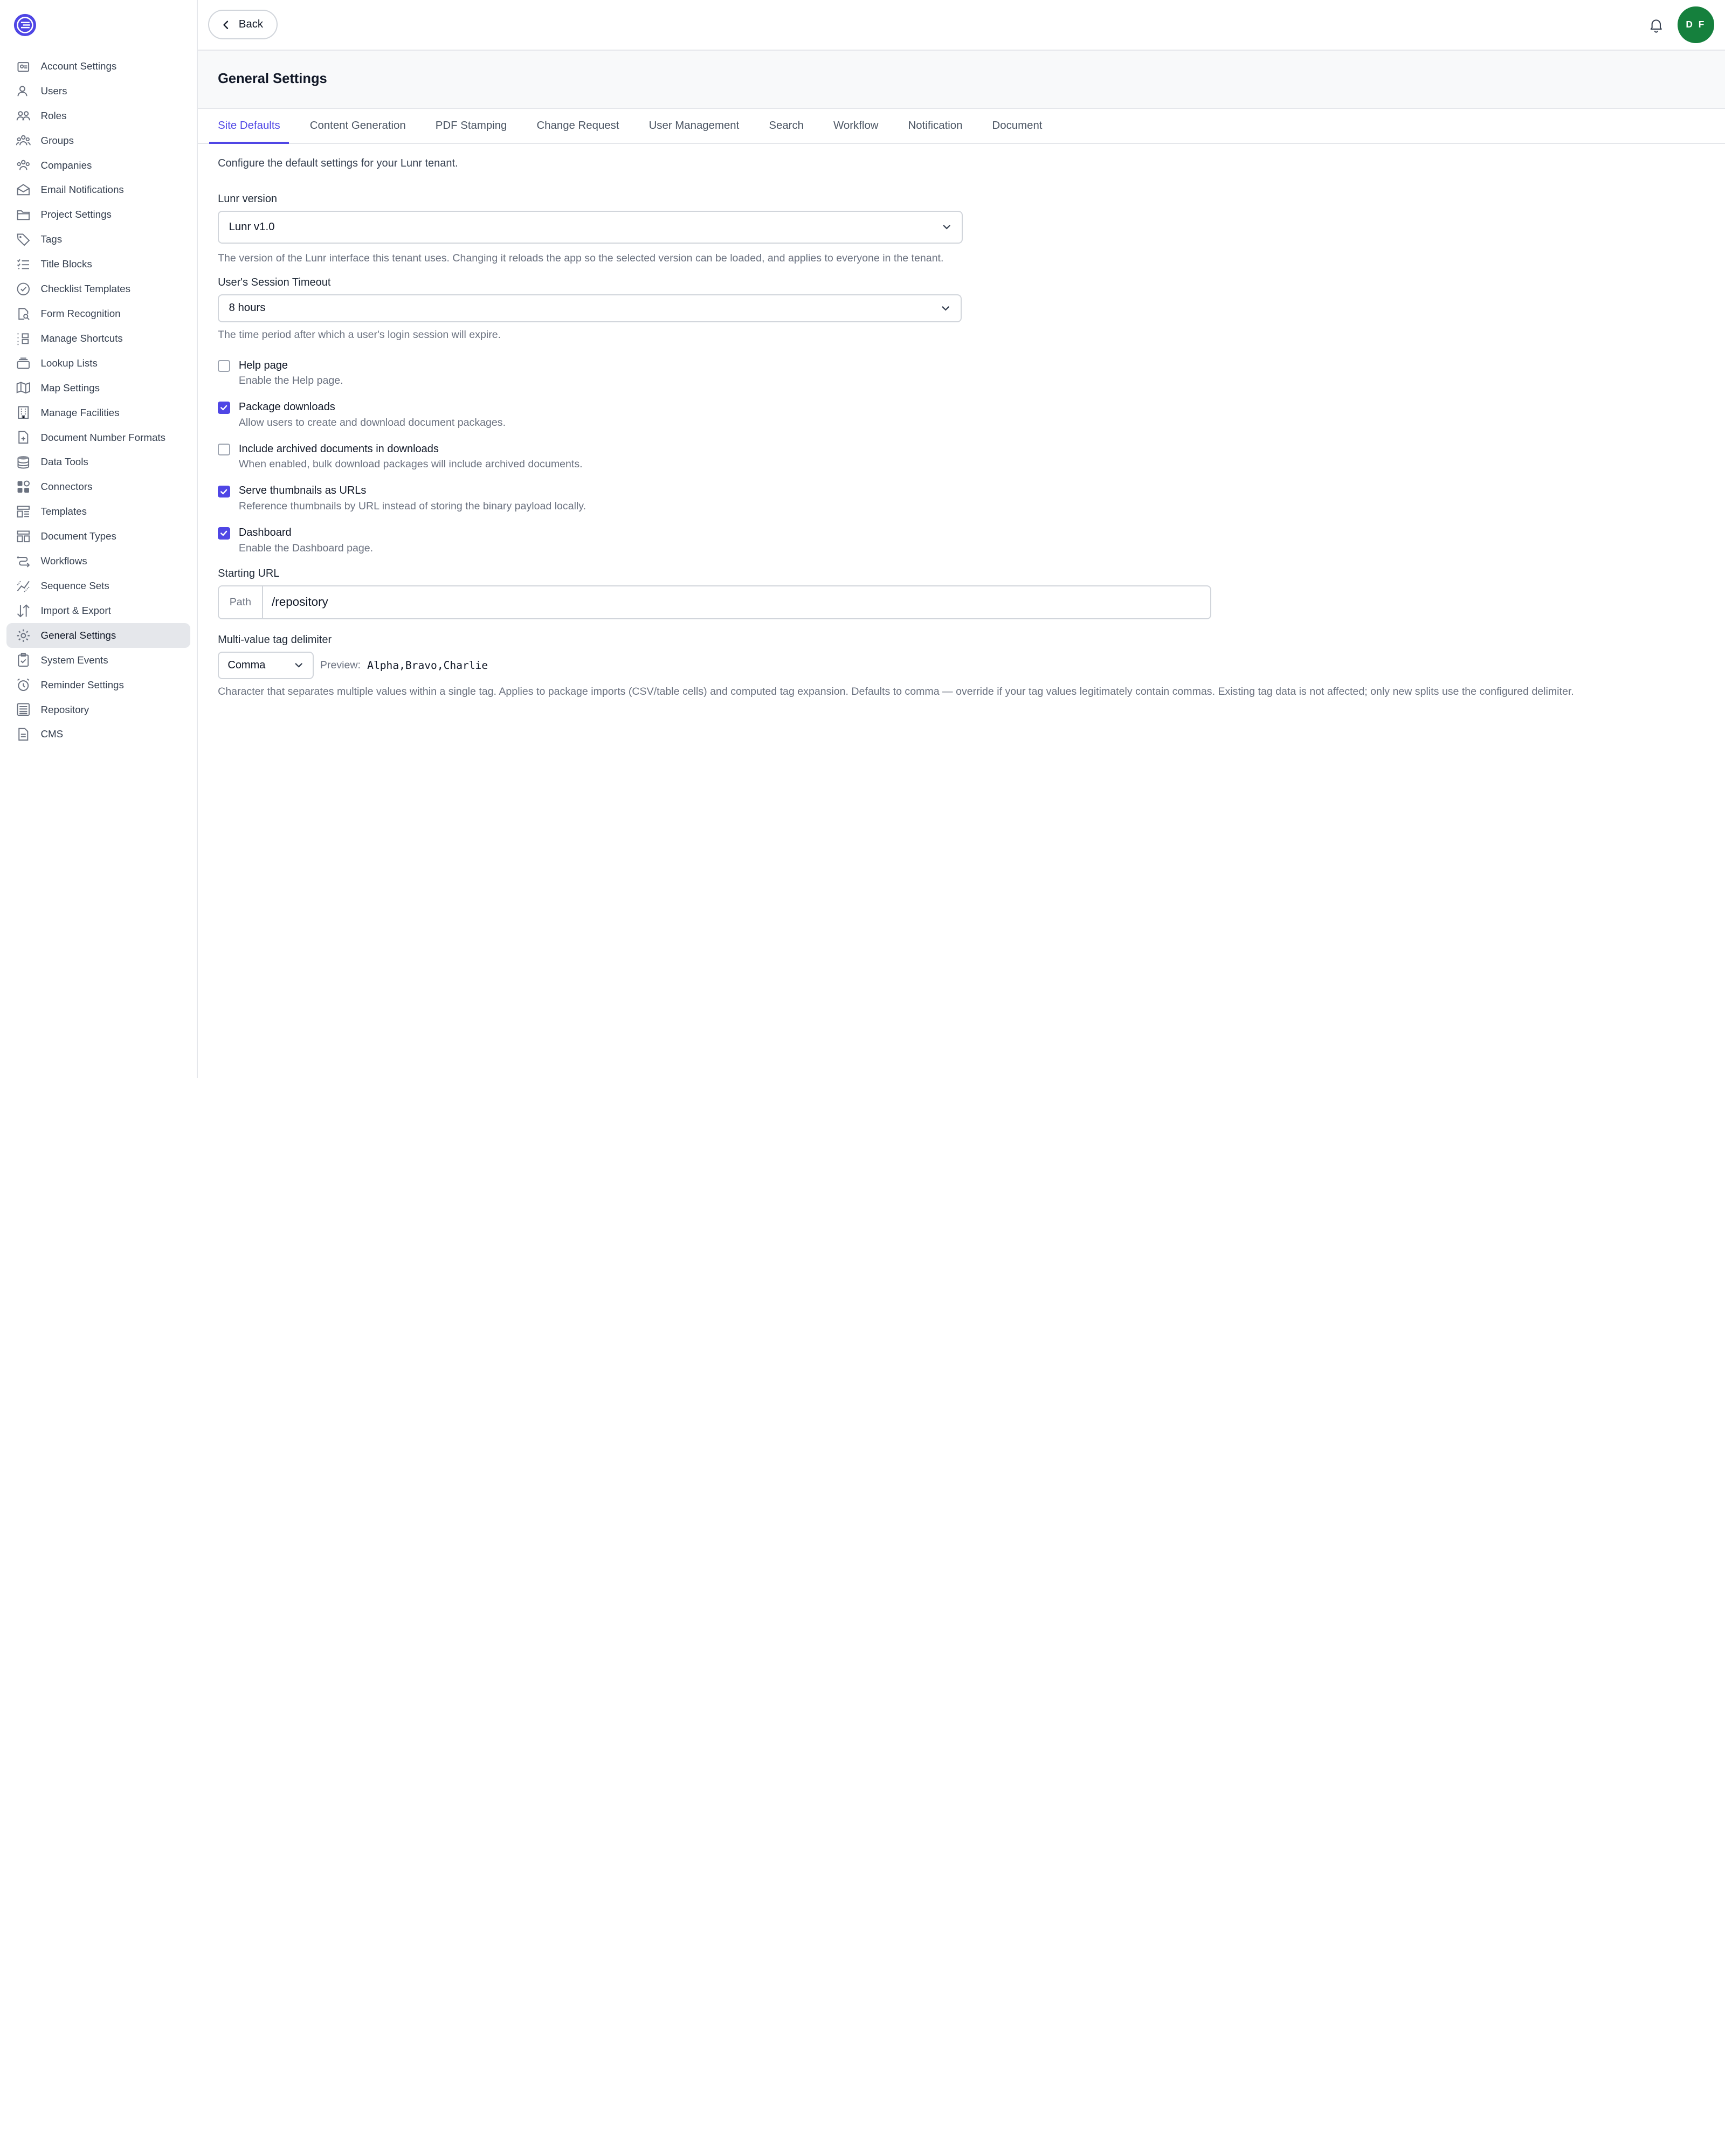 The width and height of the screenshot is (1725, 2156). Describe the element at coordinates (291, 381) in the screenshot. I see `checkbox-description: Enable the Help page.` at that location.